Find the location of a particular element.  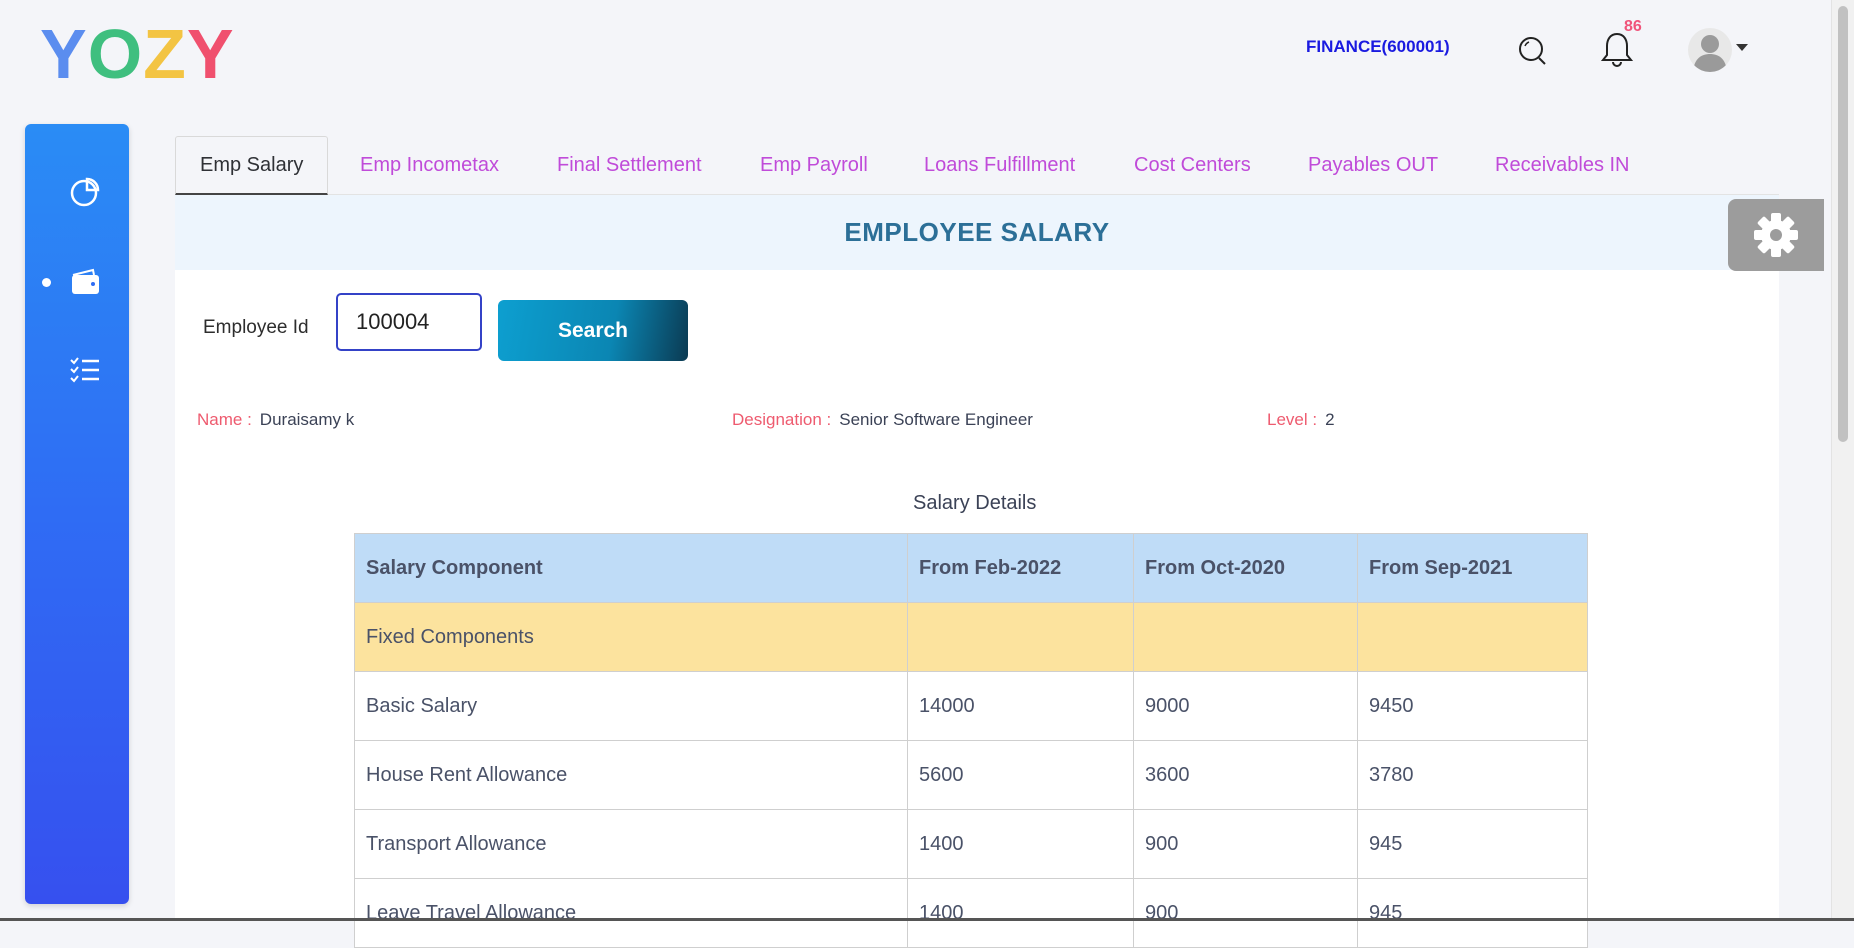

table-cell: 14000 is located at coordinates (1020, 706).